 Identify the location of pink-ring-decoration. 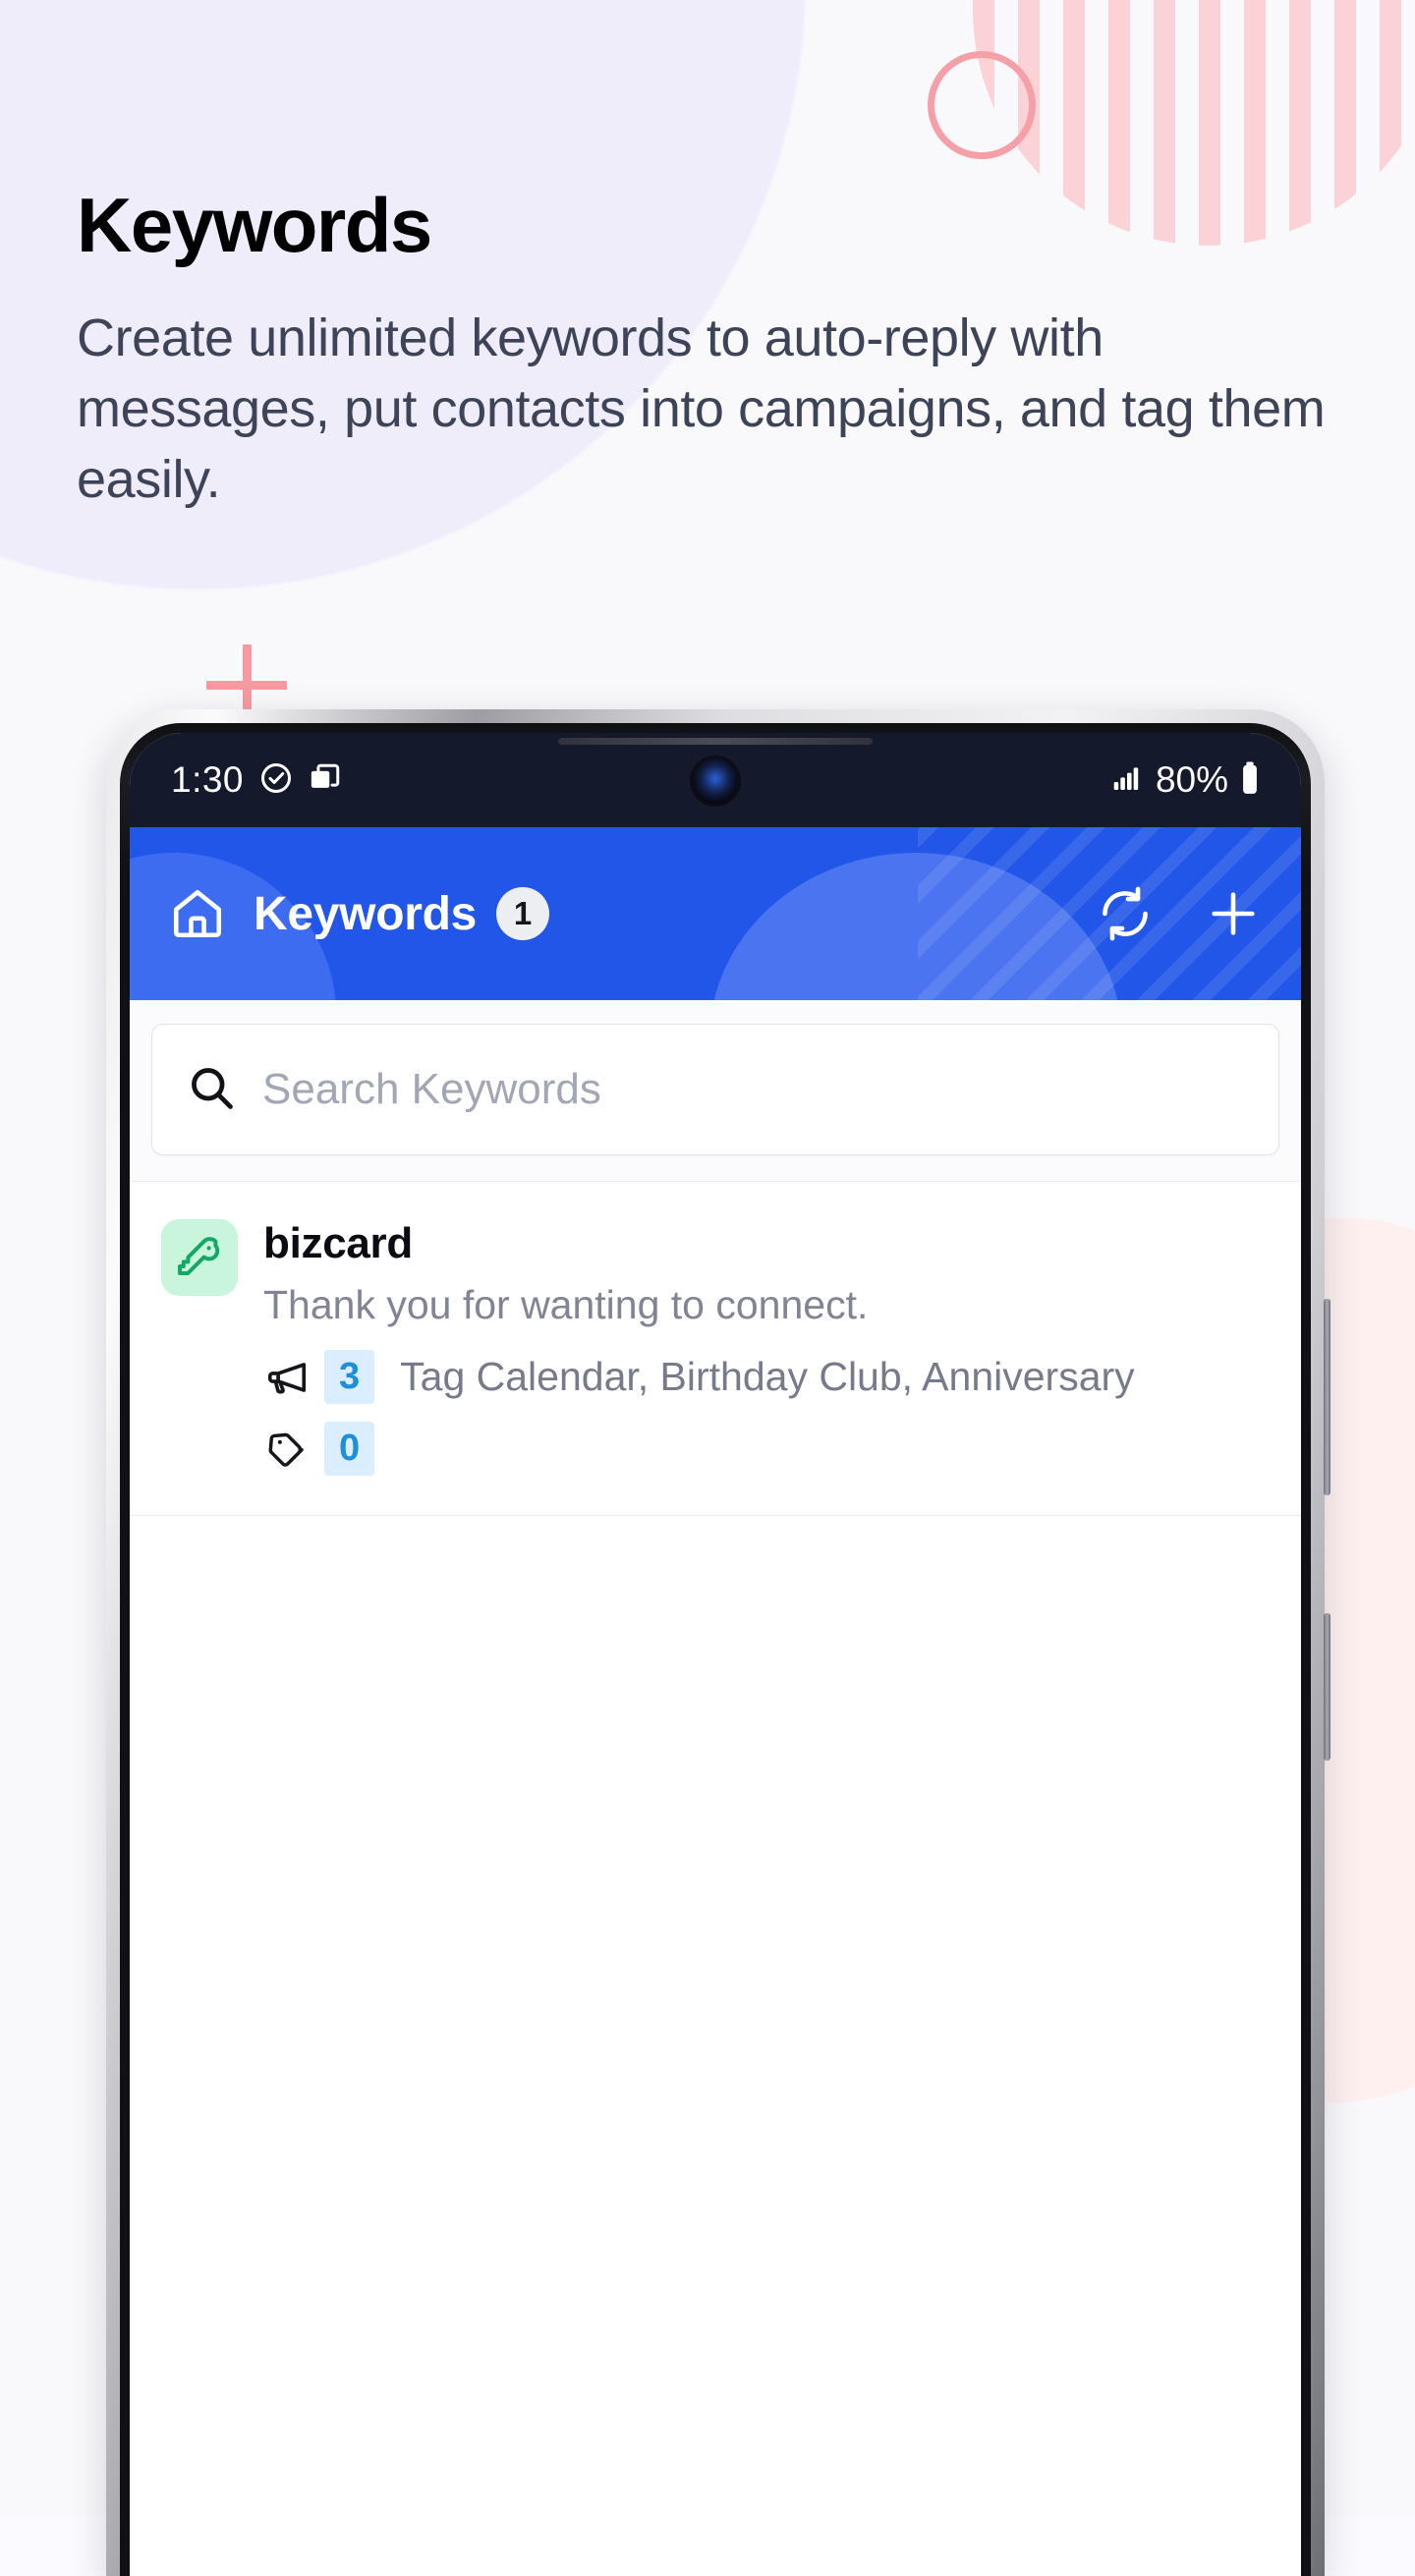
(982, 105).